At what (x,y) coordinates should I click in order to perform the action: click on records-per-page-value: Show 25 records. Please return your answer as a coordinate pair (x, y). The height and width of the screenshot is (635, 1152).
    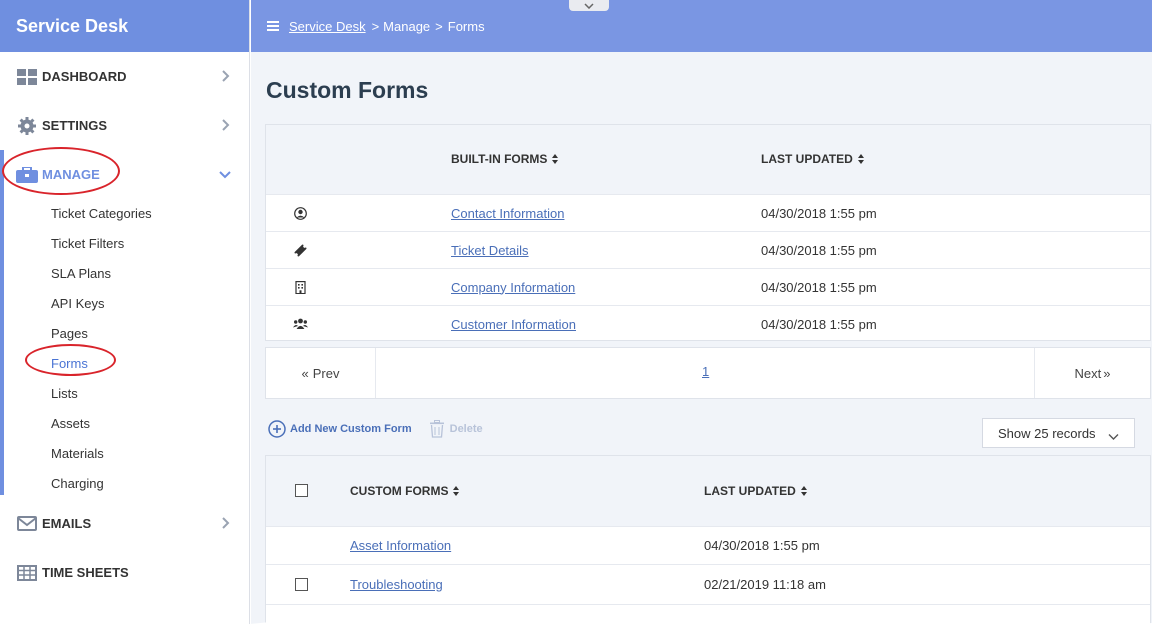
    Looking at the image, I should click on (1047, 433).